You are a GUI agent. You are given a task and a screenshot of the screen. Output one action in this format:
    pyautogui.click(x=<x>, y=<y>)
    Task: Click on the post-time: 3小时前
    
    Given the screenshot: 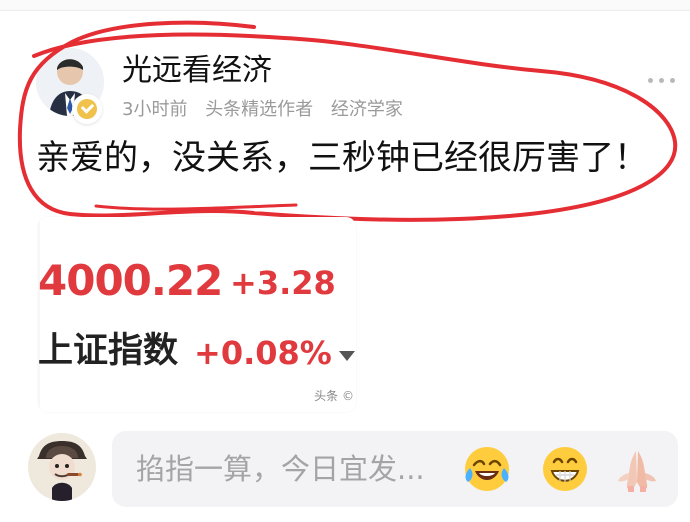 What is the action you would take?
    pyautogui.click(x=155, y=109)
    